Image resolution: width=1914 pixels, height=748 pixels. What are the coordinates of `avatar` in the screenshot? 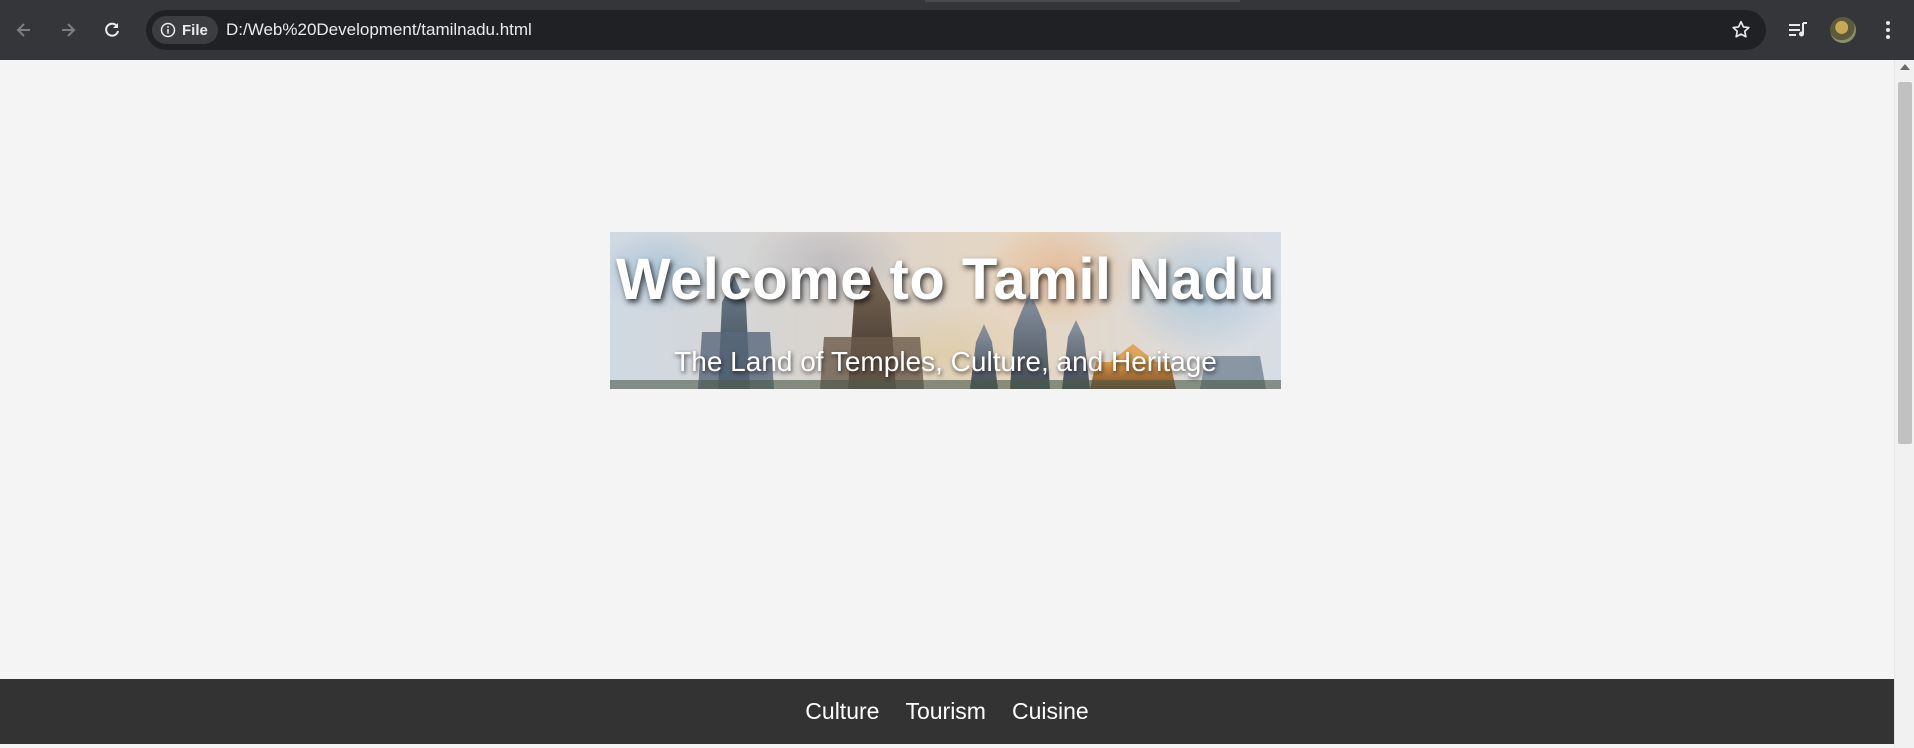 It's located at (1843, 30).